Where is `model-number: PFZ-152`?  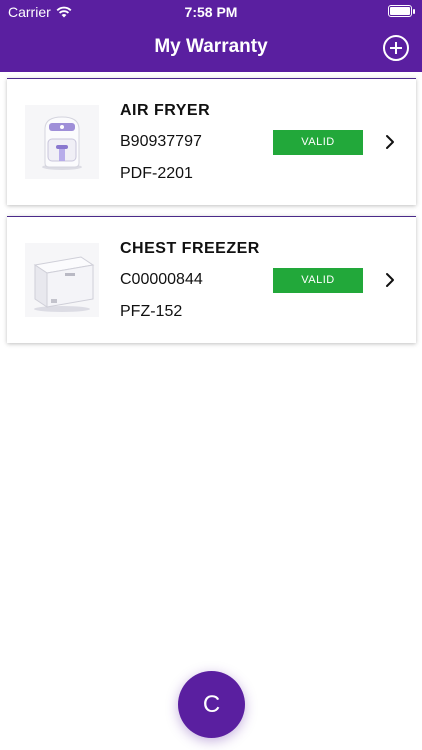
model-number: PFZ-152 is located at coordinates (151, 311).